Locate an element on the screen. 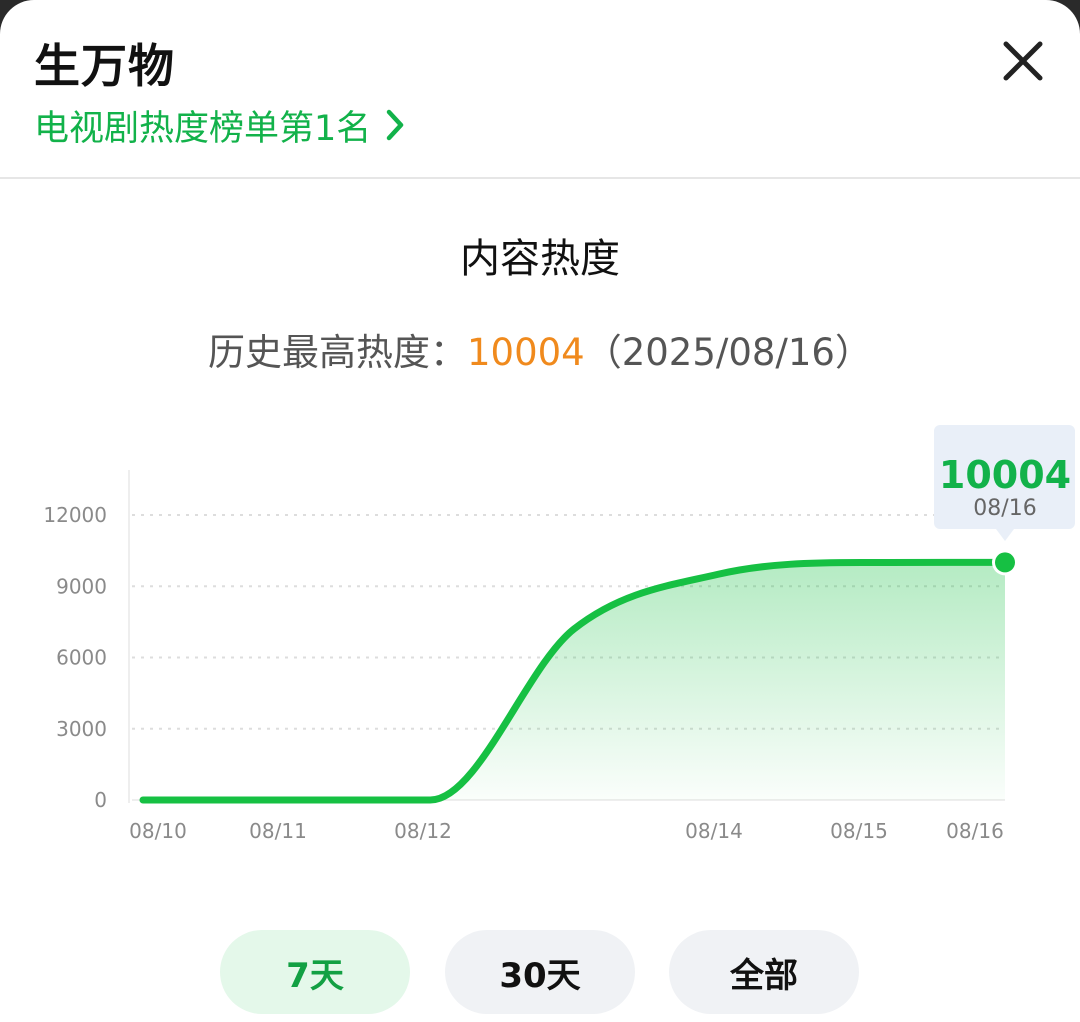 Image resolution: width=1080 pixels, height=1022 pixels. range-7d-label: 7天 is located at coordinates (315, 975).